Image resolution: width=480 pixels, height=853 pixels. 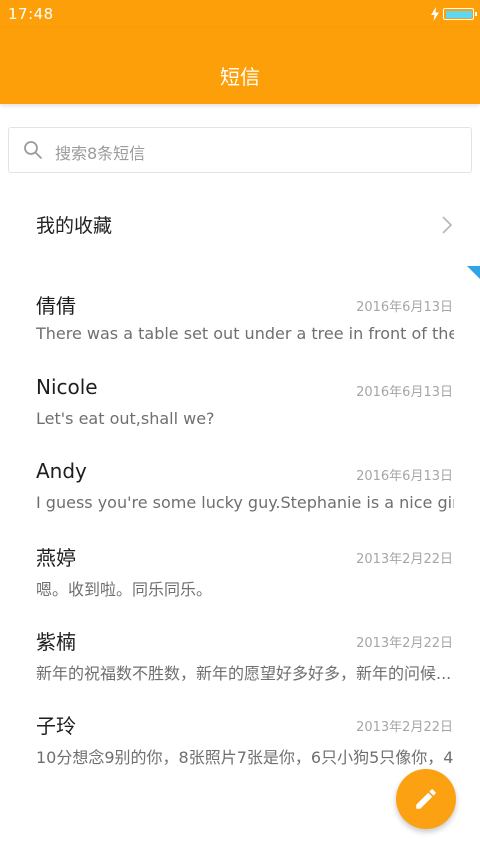 What do you see at coordinates (240, 14) in the screenshot?
I see `status-bar: 17:48` at bounding box center [240, 14].